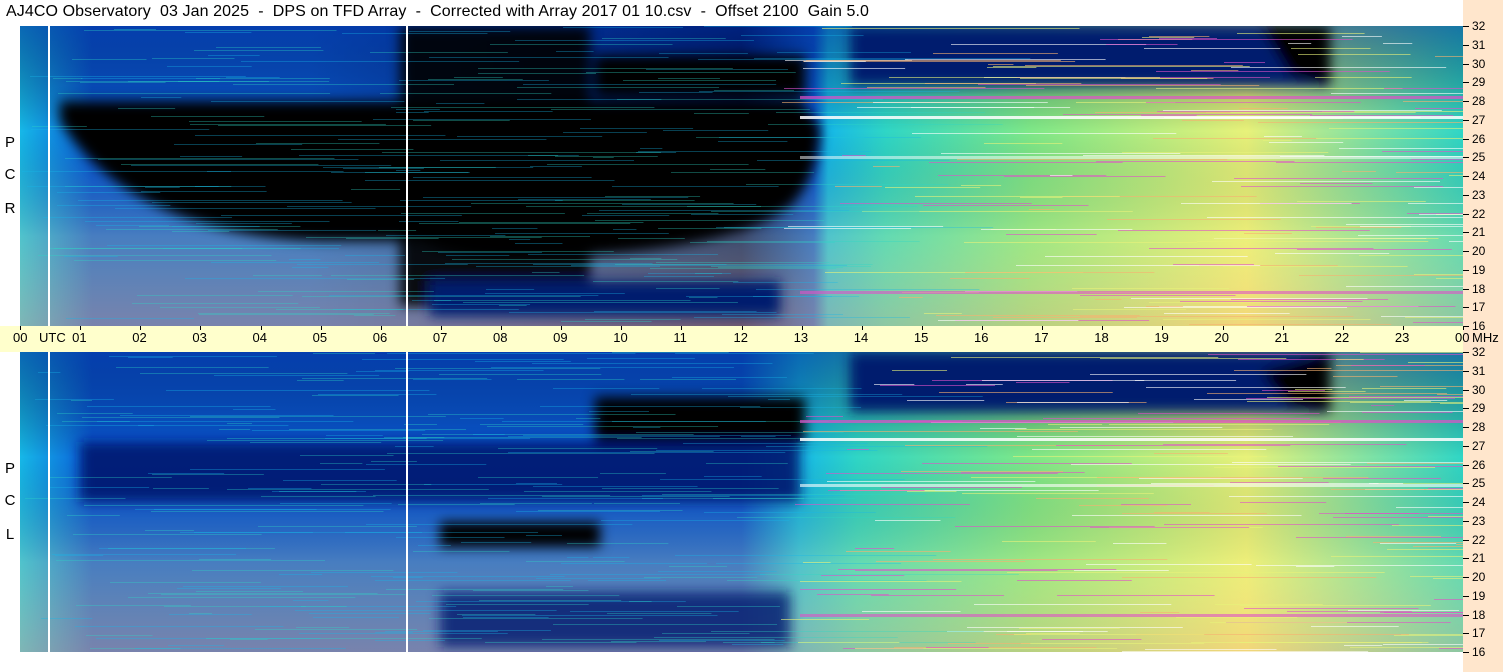 The width and height of the screenshot is (1503, 672). Describe the element at coordinates (1479, 408) in the screenshot. I see `lcp-freq-label-29: 29` at that location.